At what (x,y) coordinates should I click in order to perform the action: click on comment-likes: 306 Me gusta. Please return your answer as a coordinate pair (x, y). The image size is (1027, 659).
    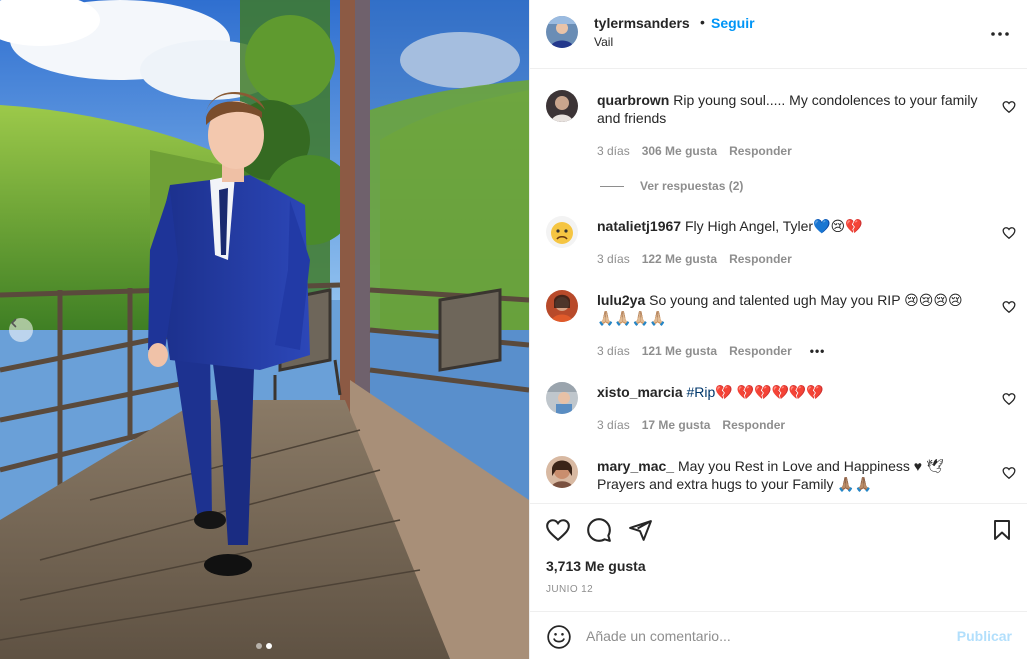
    Looking at the image, I should click on (679, 151).